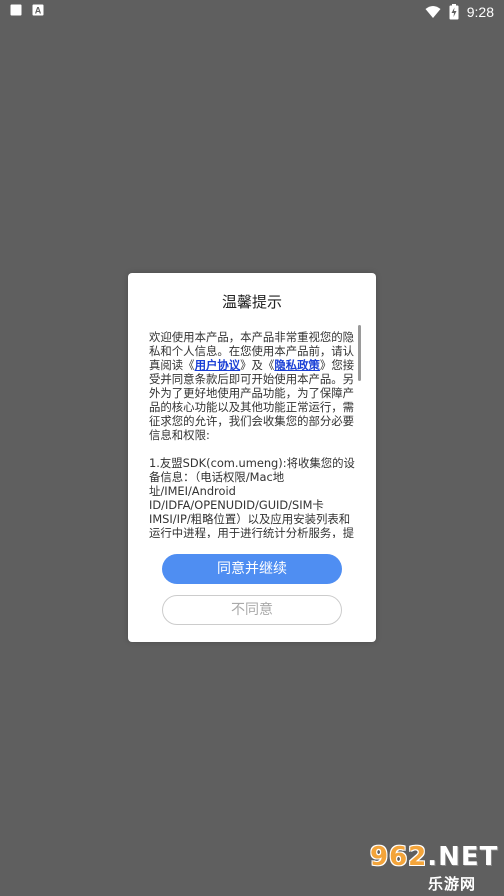 The height and width of the screenshot is (896, 504). Describe the element at coordinates (452, 884) in the screenshot. I see `watermark-cn-text: 乐游网` at that location.